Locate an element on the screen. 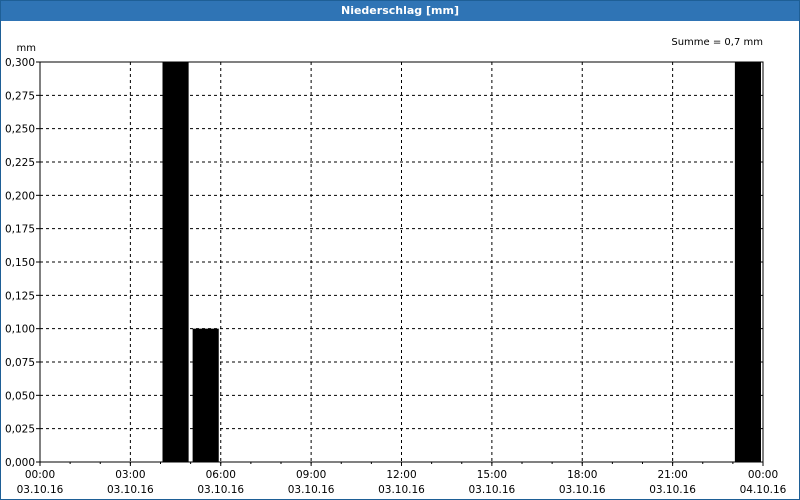 The height and width of the screenshot is (500, 800). window-title: Niederschlag [mm] is located at coordinates (400, 11).